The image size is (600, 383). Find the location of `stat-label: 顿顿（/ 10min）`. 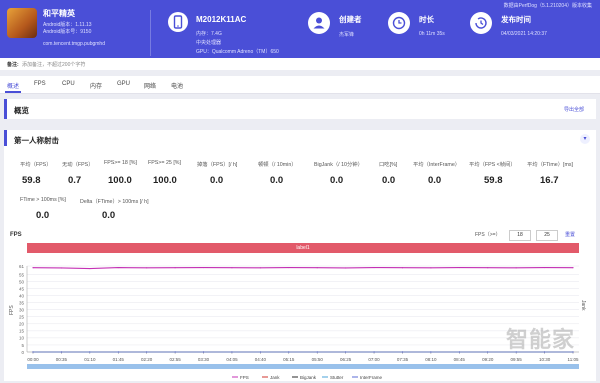

stat-label: 顿顿（/ 10min） is located at coordinates (277, 165).